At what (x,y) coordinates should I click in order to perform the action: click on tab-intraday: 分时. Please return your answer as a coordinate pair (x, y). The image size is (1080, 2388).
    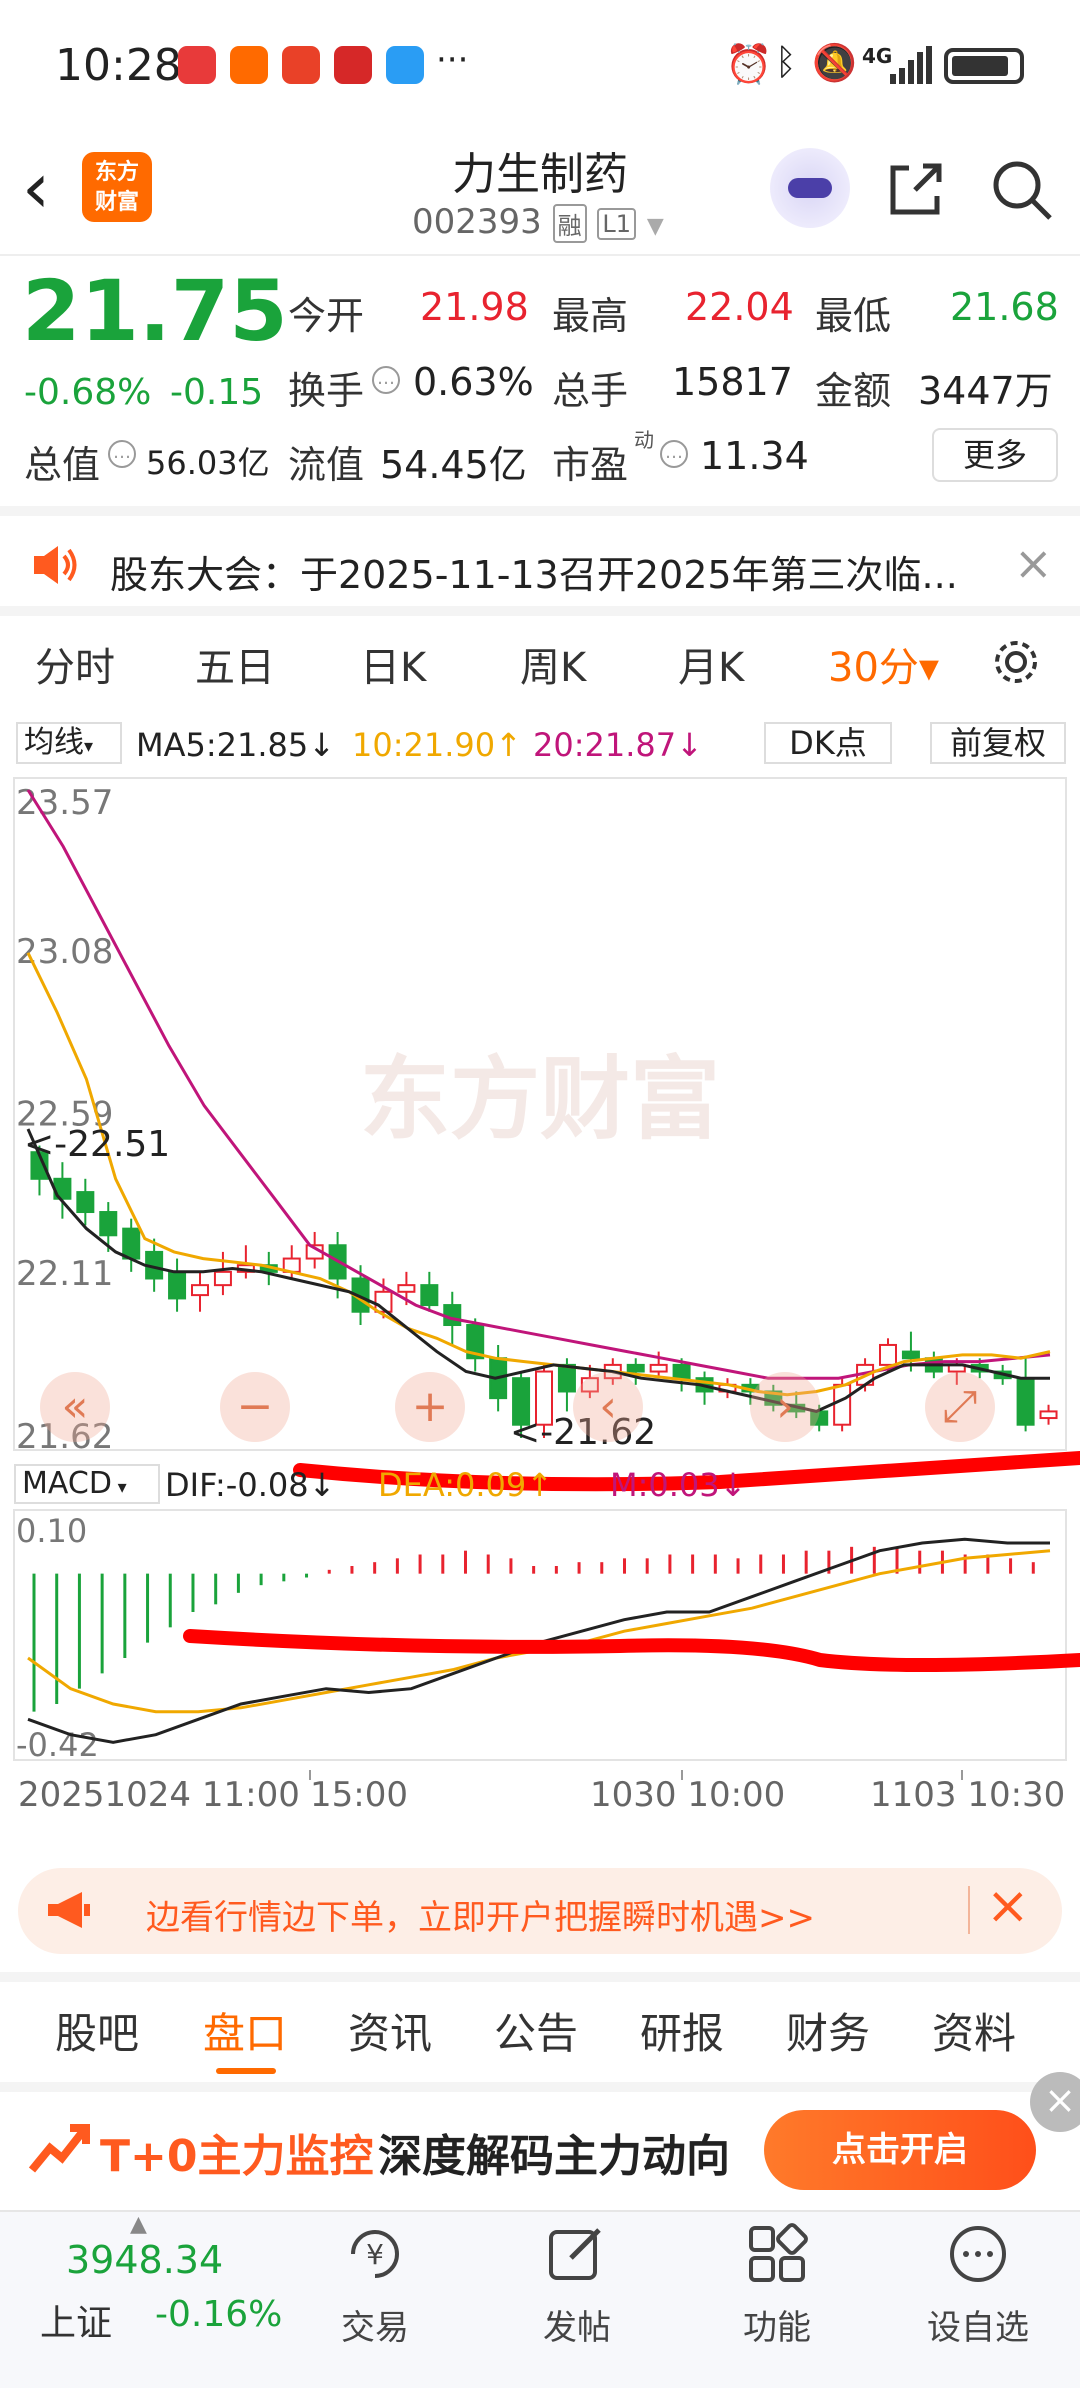
    Looking at the image, I should click on (75, 664).